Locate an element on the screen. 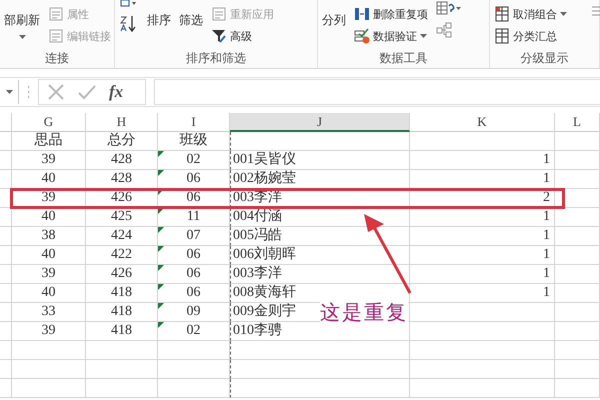  table-cell: 426 is located at coordinates (122, 274).